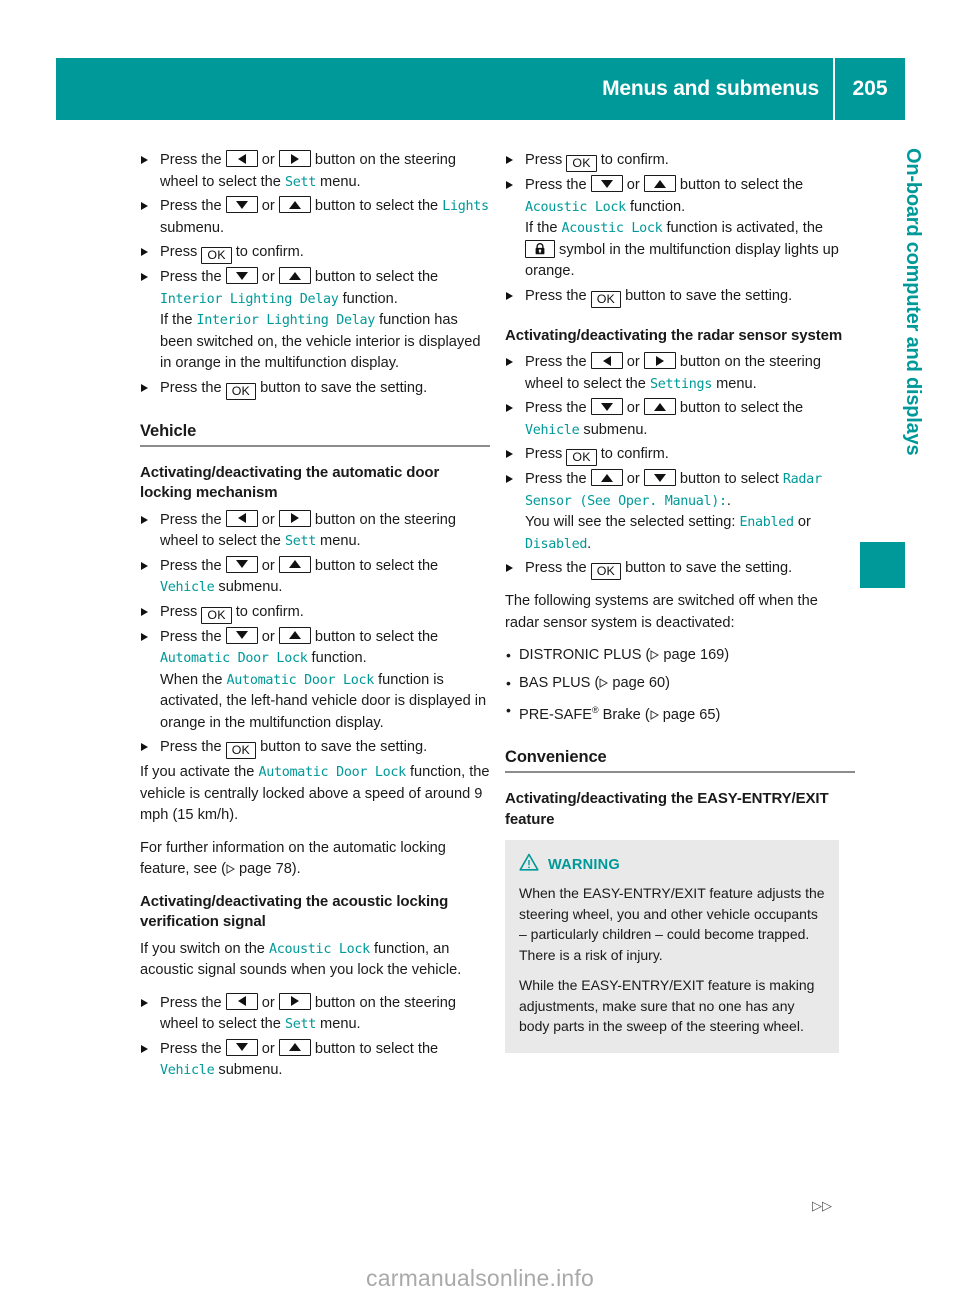  I want to click on section-rule-vehicle, so click(315, 445).